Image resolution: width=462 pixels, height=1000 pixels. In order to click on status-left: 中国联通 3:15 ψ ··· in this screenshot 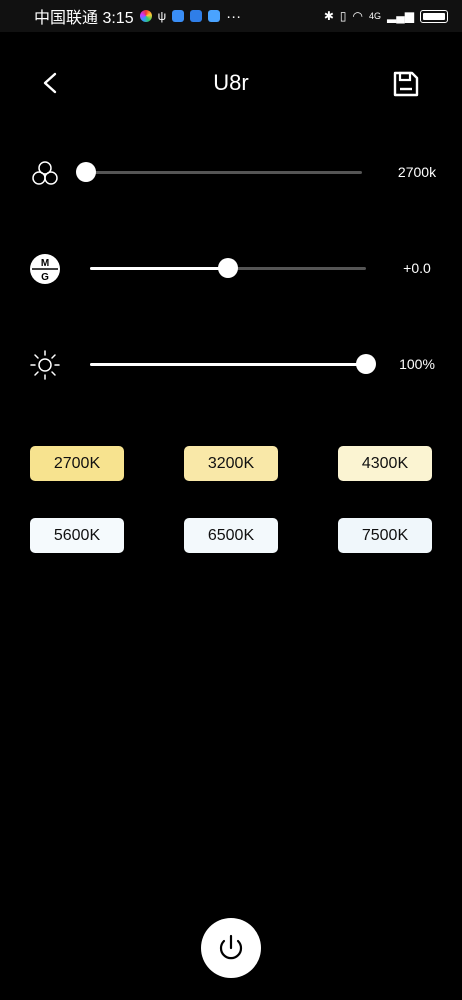, I will do `click(137, 16)`.